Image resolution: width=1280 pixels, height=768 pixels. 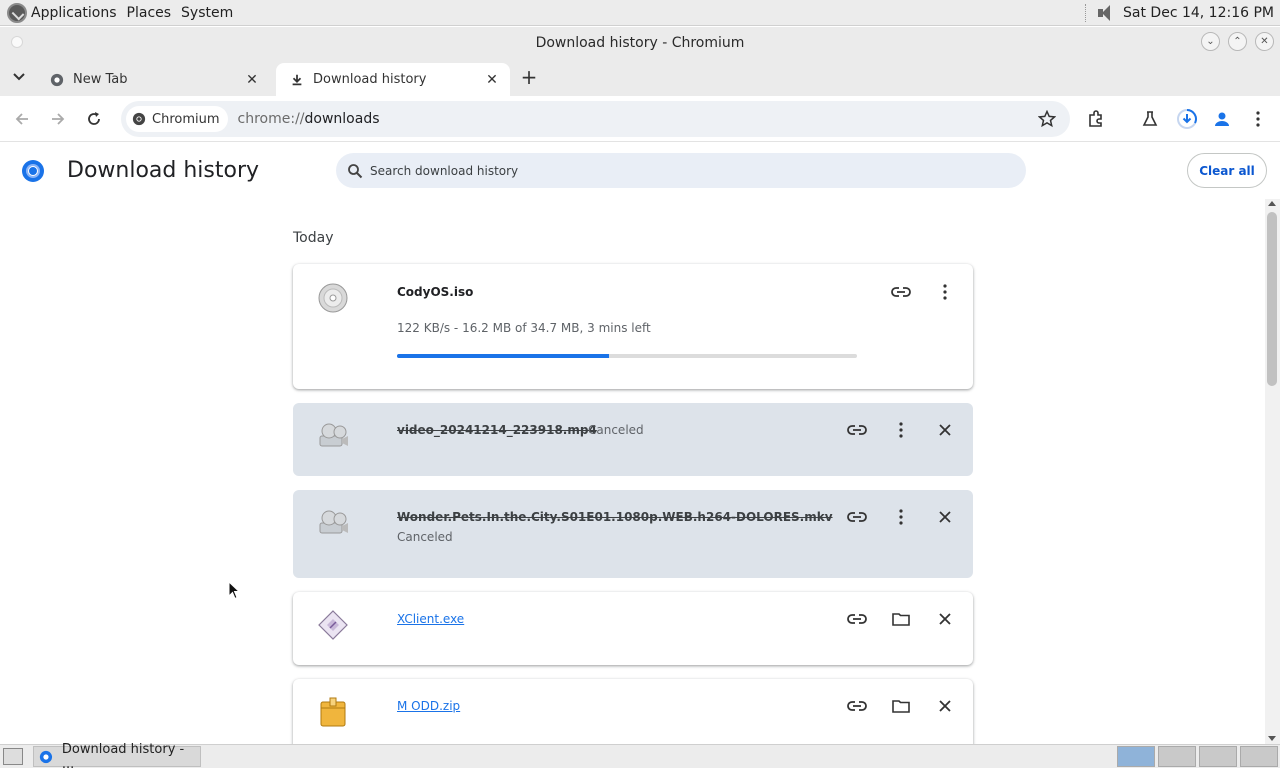 I want to click on back-button, so click(x=22, y=119).